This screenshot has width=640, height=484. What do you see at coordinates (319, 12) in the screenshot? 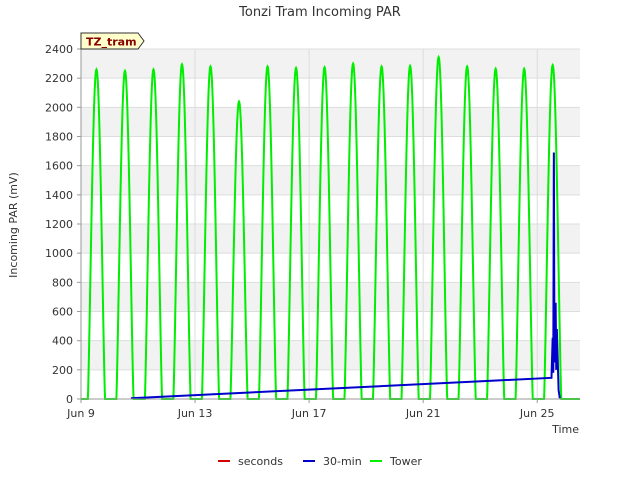
I see `chart-title: Tonzi Tram Incoming PAR` at bounding box center [319, 12].